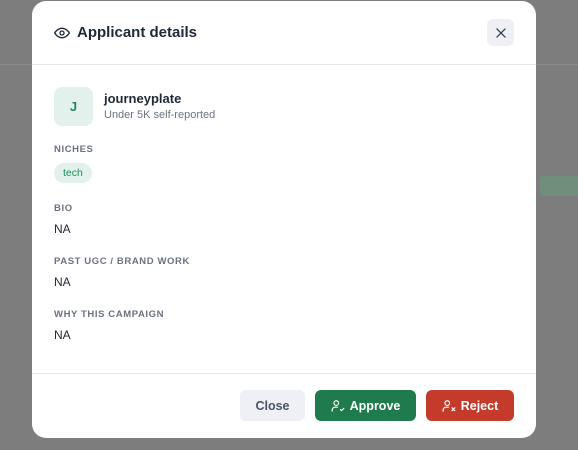 The width and height of the screenshot is (578, 450). I want to click on why-campaign-value: NA, so click(62, 335).